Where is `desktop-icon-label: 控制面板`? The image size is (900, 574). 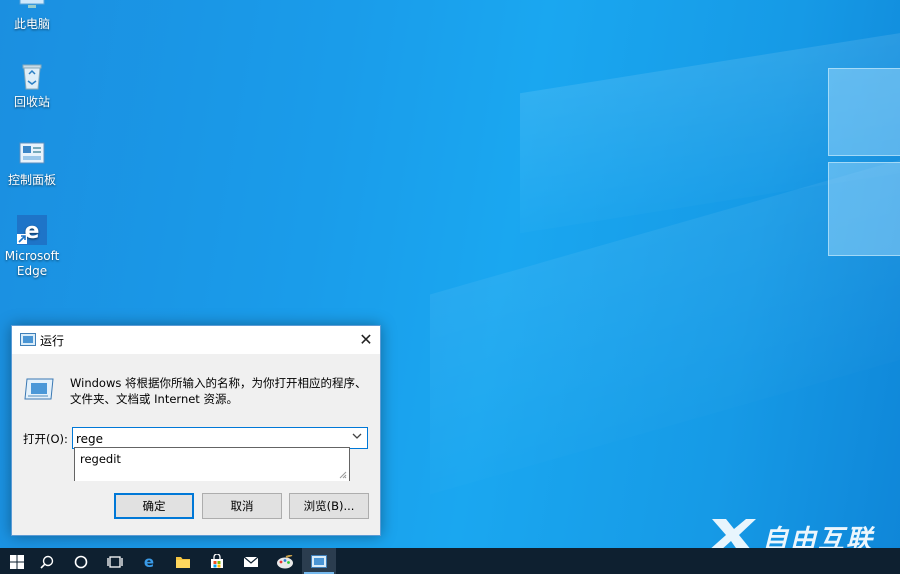 desktop-icon-label: 控制面板 is located at coordinates (31, 180).